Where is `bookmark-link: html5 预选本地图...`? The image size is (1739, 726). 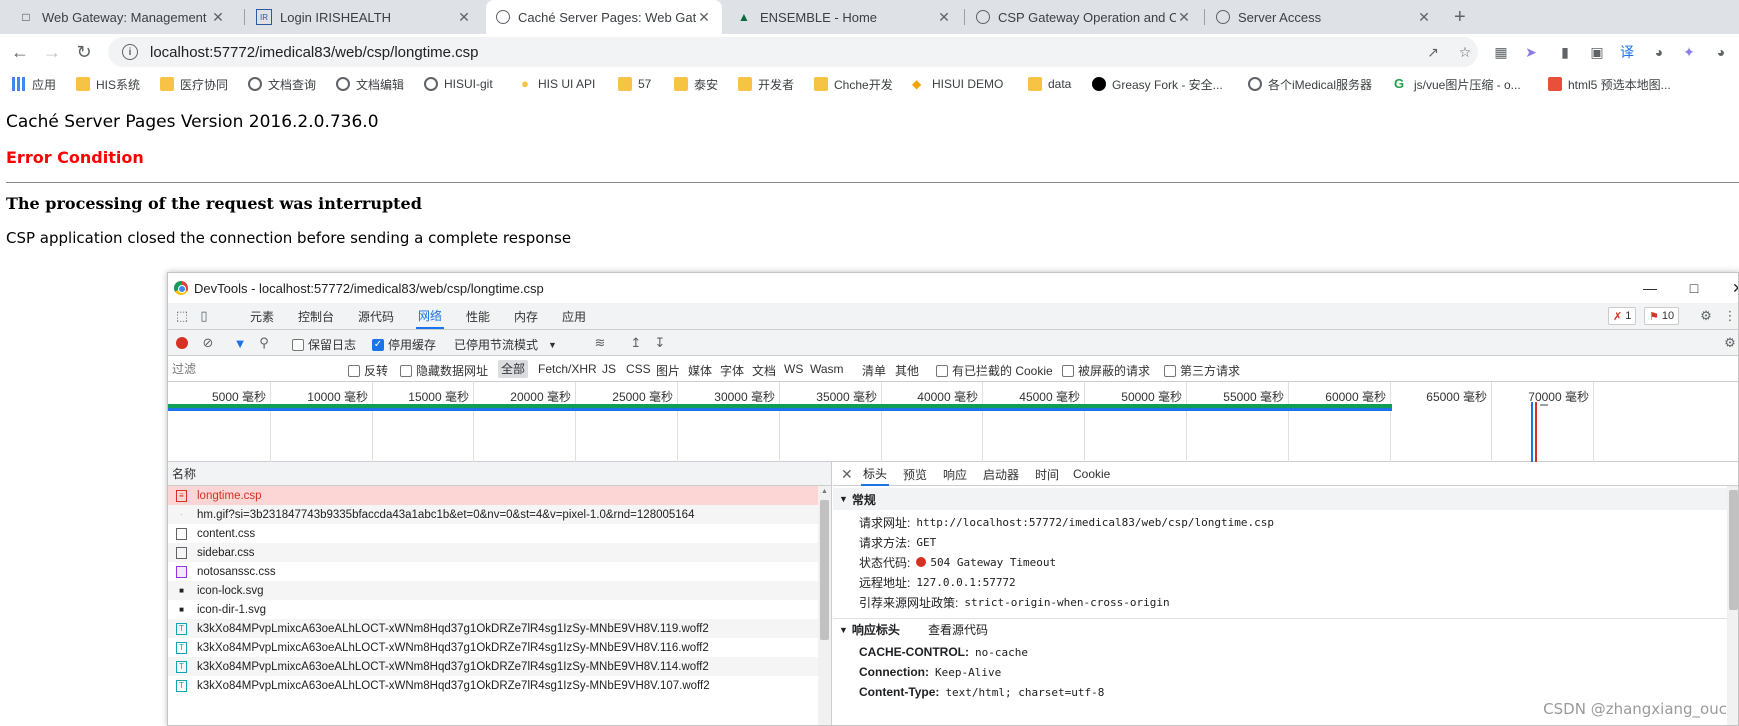
bookmark-link: html5 预选本地图... is located at coordinates (1609, 84).